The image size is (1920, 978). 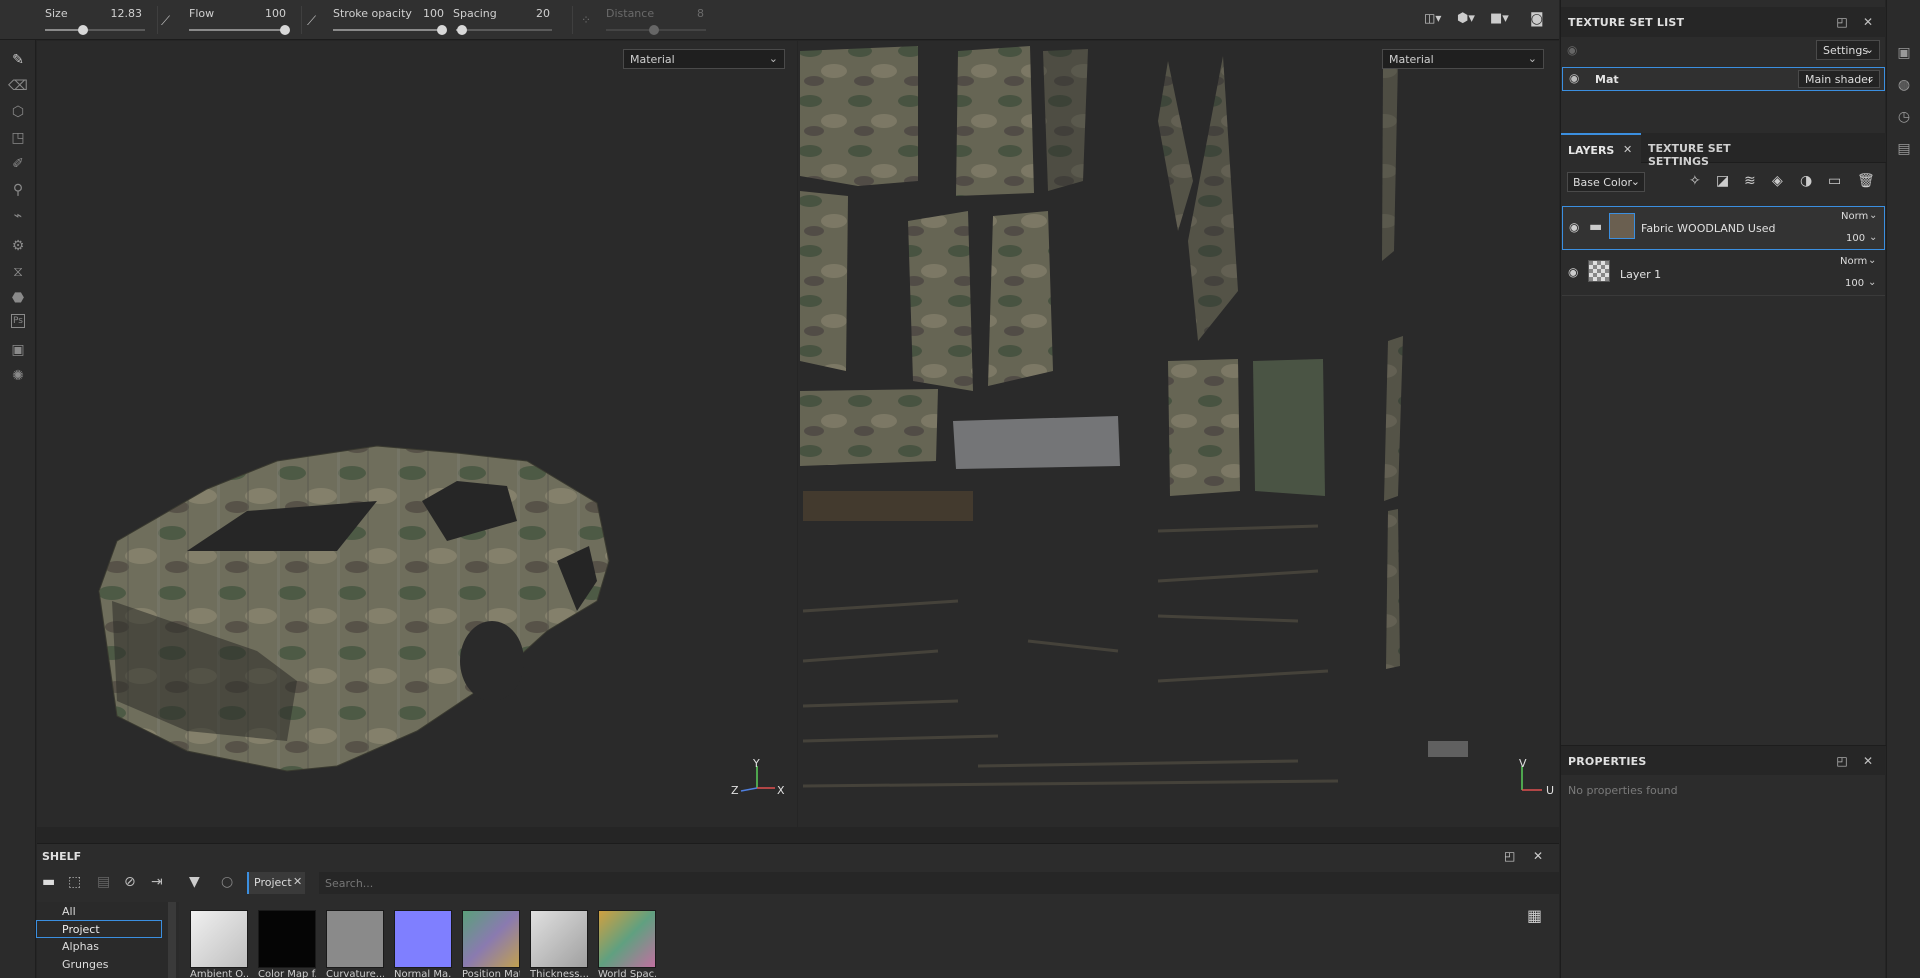 I want to click on smudge-icon: ✐, so click(x=18, y=164).